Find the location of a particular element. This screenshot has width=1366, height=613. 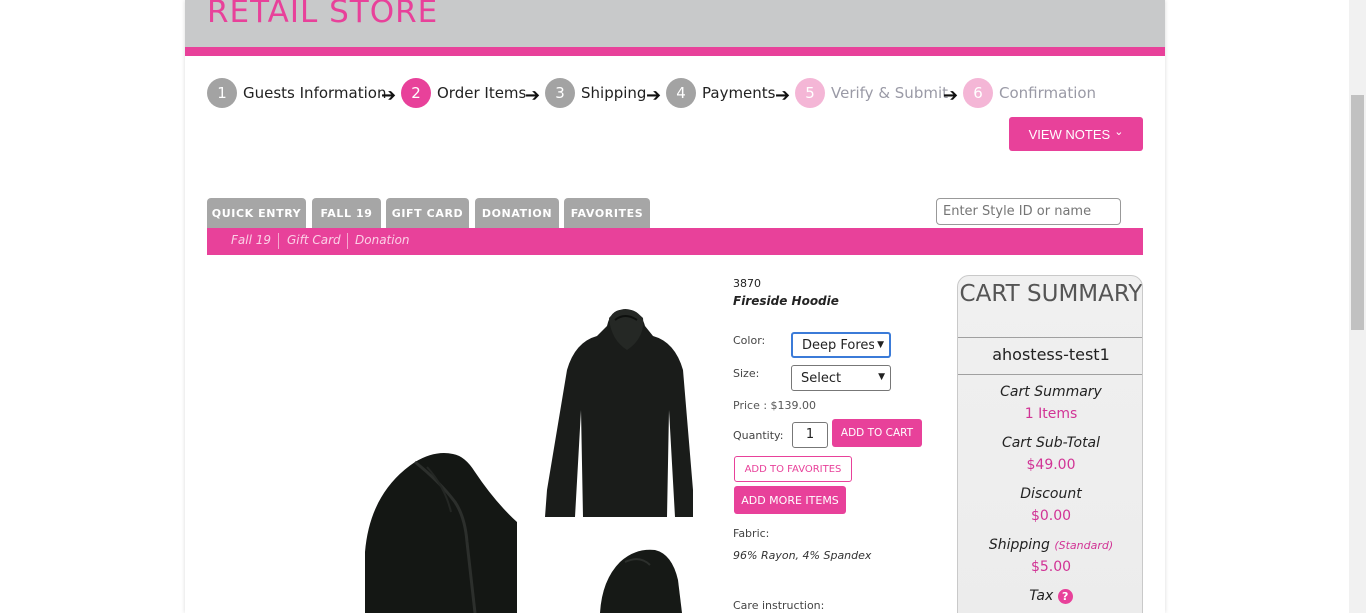

product-thumbnail-side is located at coordinates (635, 576).